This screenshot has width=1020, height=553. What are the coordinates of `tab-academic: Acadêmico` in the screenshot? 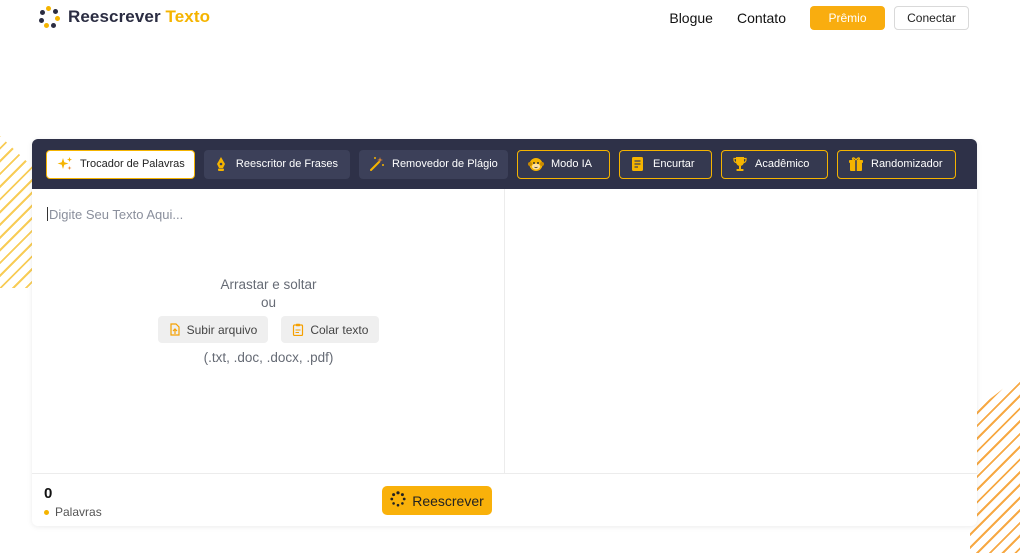 It's located at (774, 164).